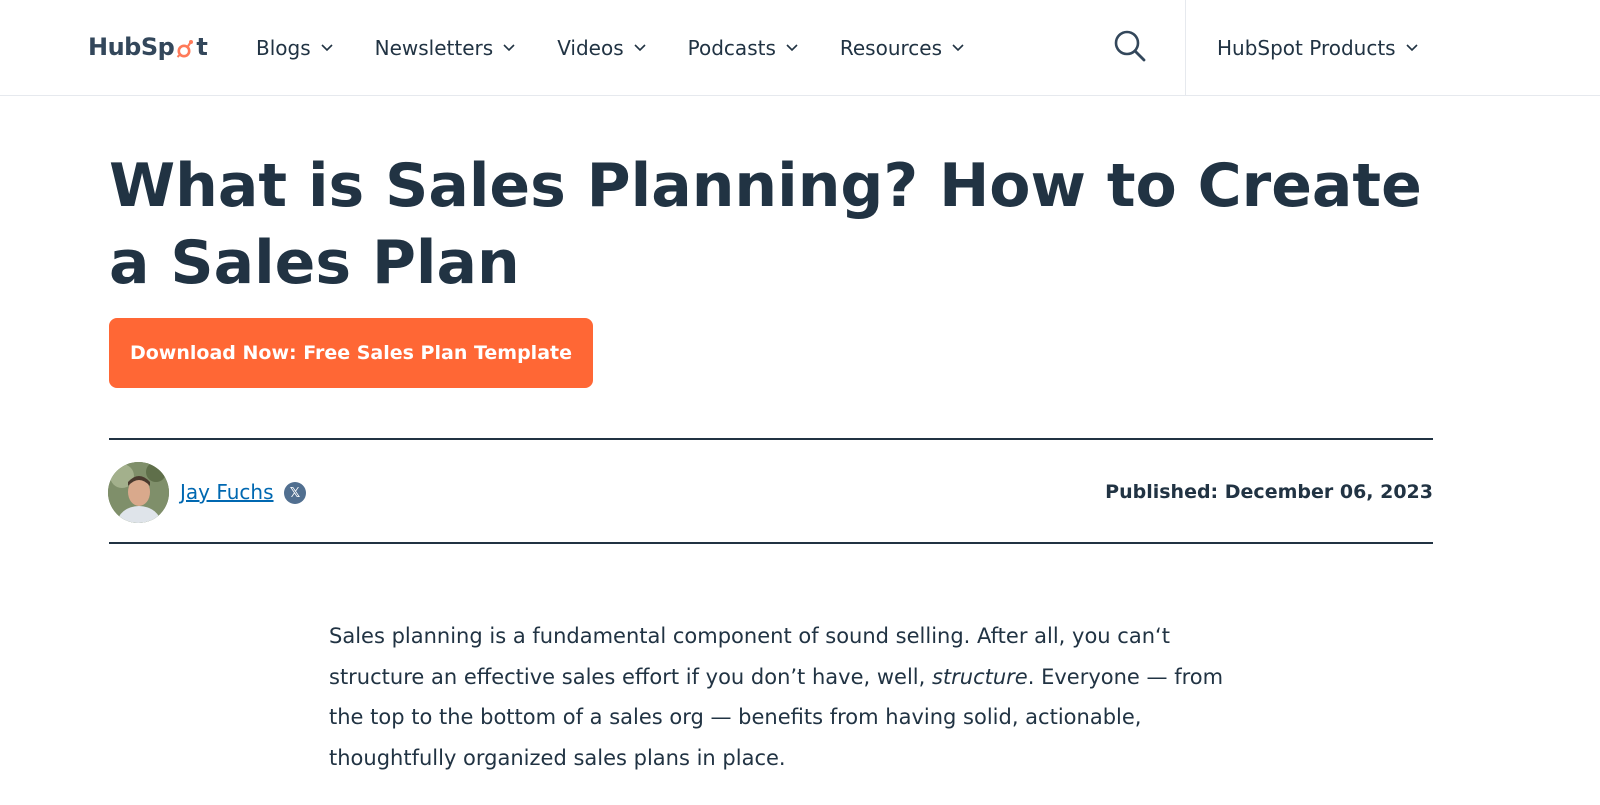 Image resolution: width=1600 pixels, height=805 pixels. I want to click on nav-newsletters: Newsletters, so click(445, 48).